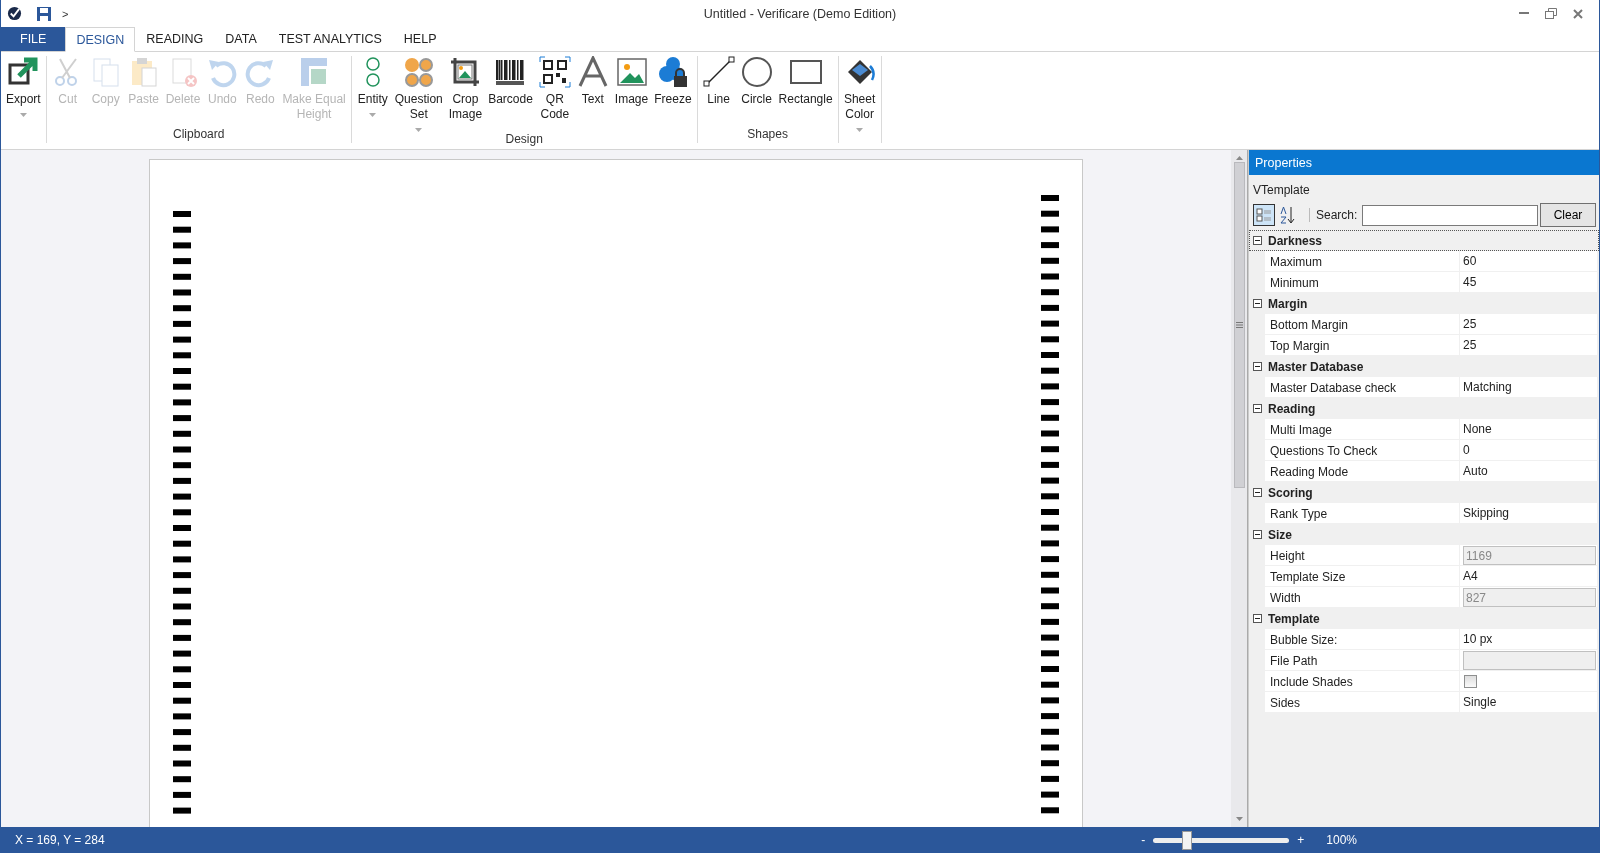  What do you see at coordinates (859, 94) in the screenshot?
I see `ribbon-button: Sheet Color` at bounding box center [859, 94].